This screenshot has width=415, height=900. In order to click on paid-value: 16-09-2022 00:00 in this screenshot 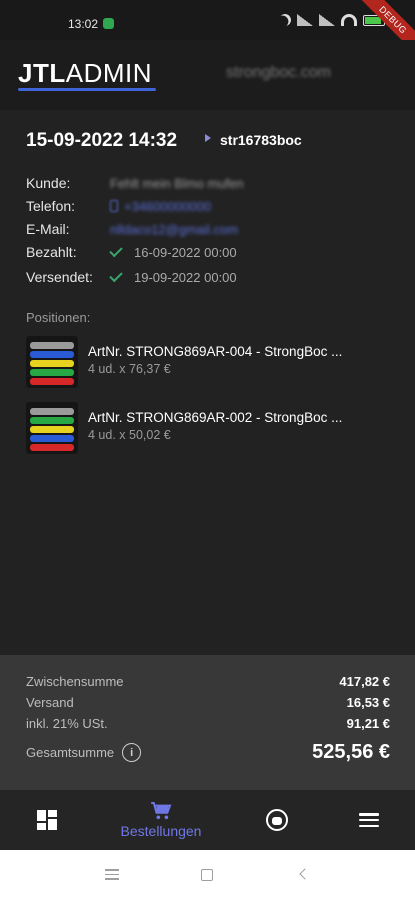, I will do `click(185, 252)`.